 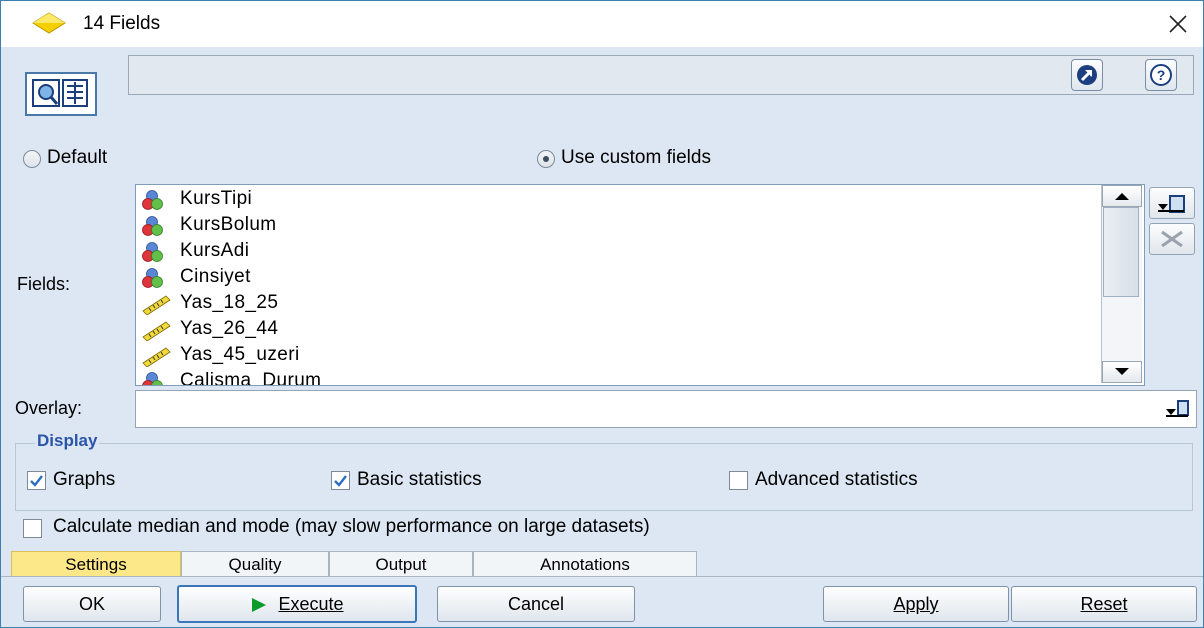 What do you see at coordinates (77, 157) in the screenshot?
I see `default-label: Default` at bounding box center [77, 157].